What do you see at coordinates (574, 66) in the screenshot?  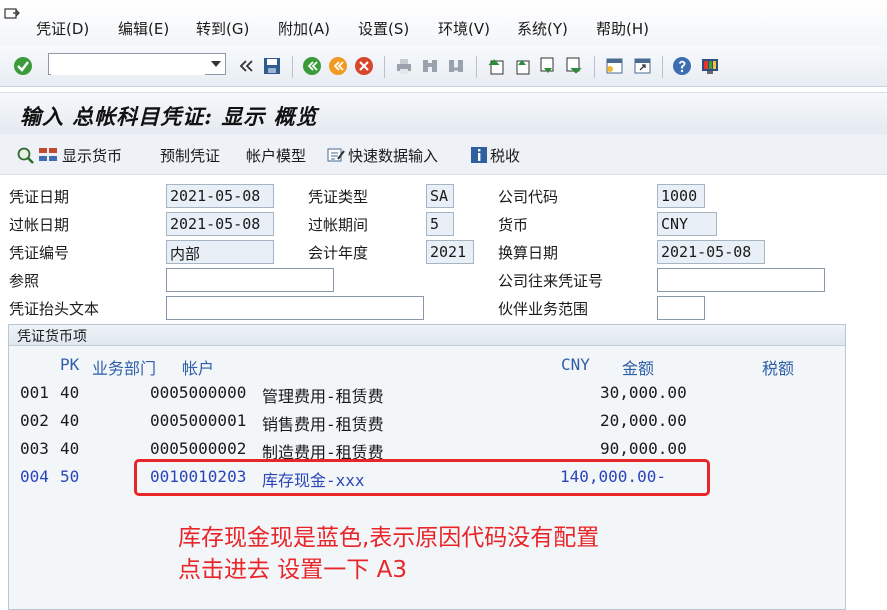 I see `last-page-icon` at bounding box center [574, 66].